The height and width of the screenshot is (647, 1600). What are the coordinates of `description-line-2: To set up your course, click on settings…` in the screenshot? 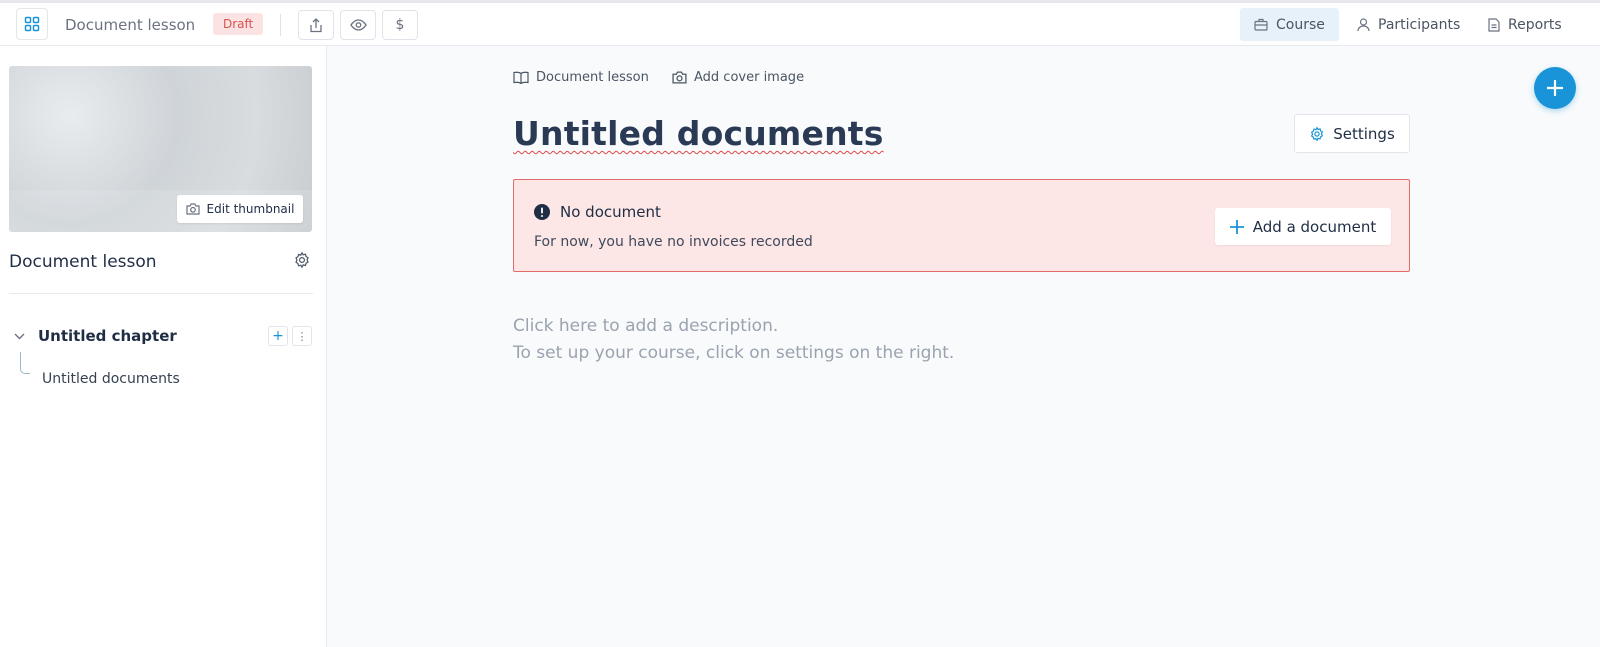 It's located at (734, 353).